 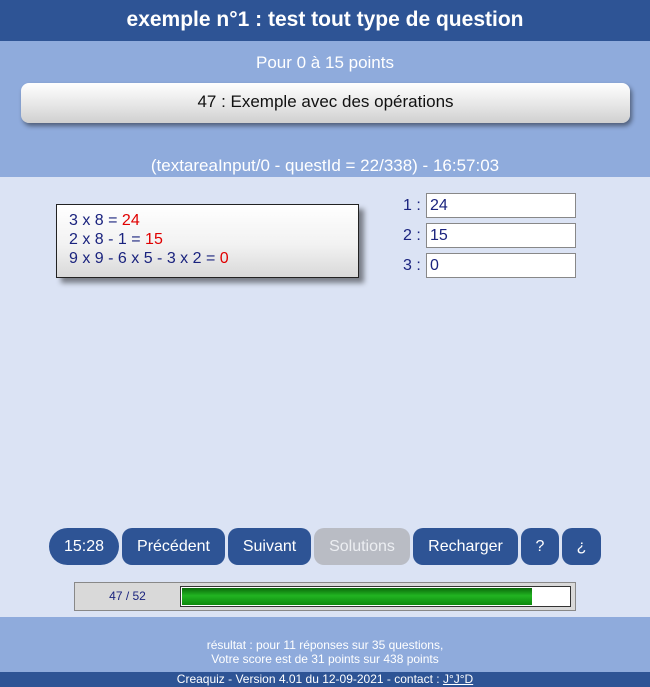 What do you see at coordinates (362, 546) in the screenshot?
I see `solutions-button: Solutions` at bounding box center [362, 546].